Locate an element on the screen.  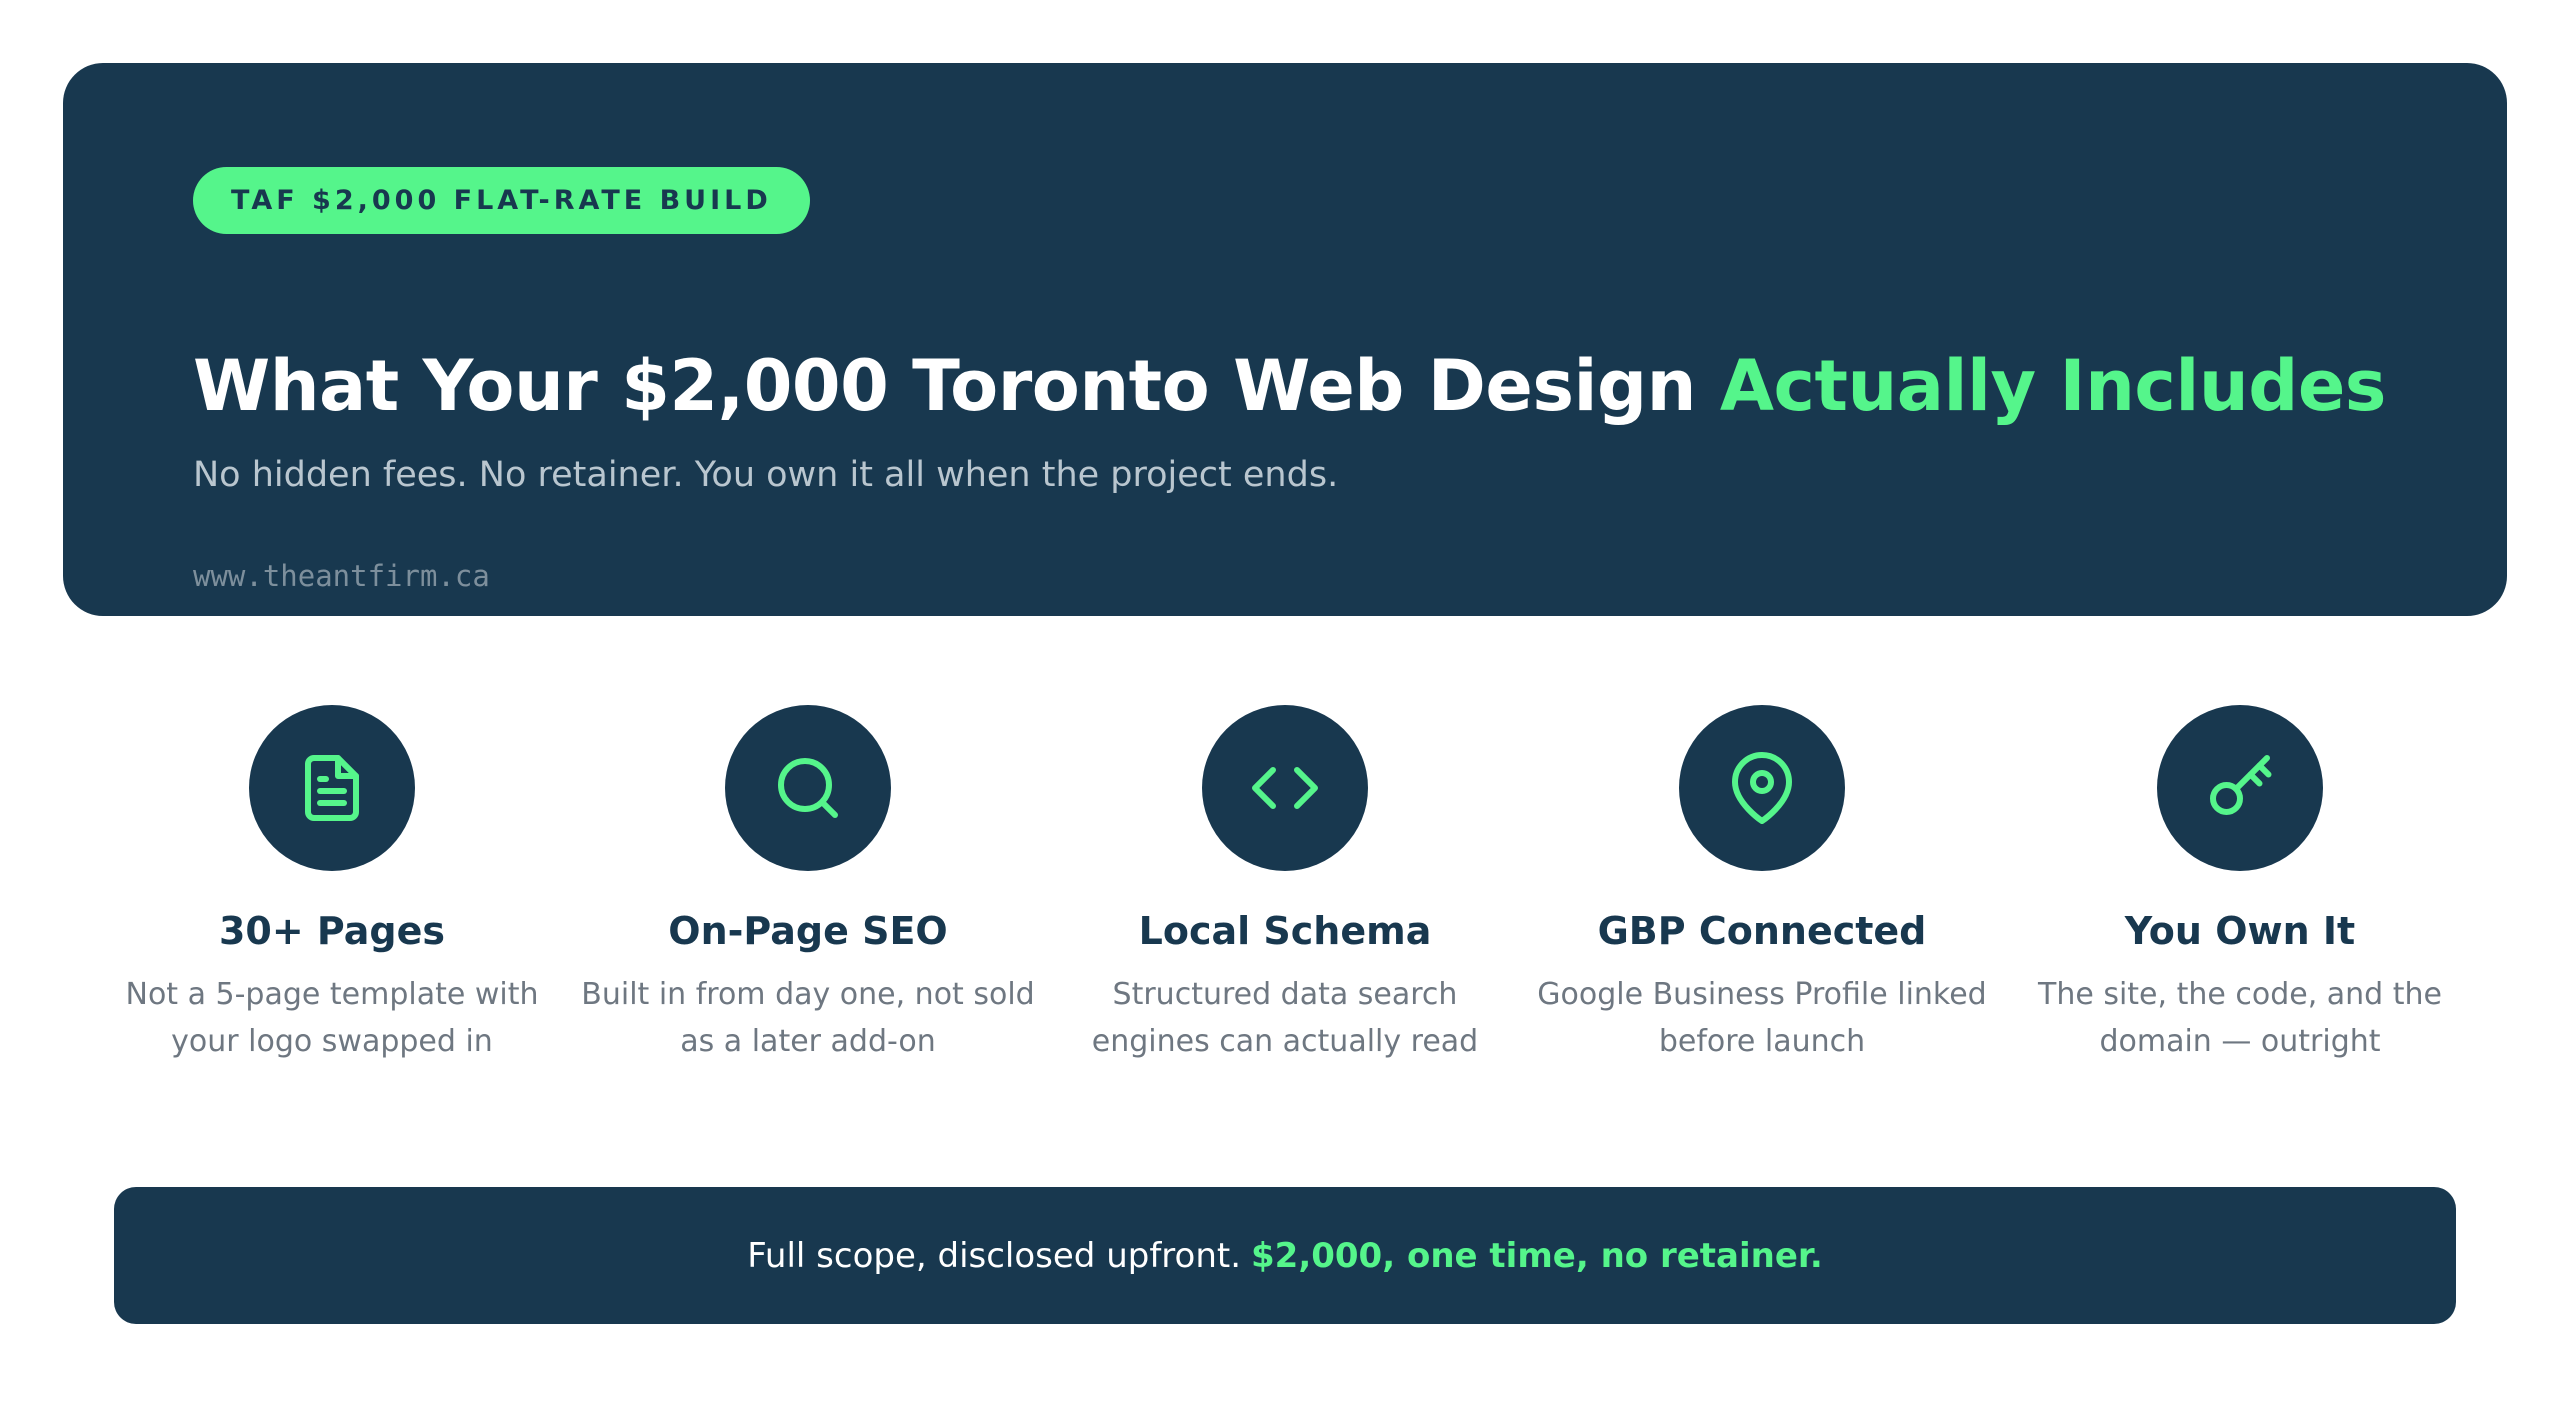
feature-title: On-Page SEO is located at coordinates (808, 931).